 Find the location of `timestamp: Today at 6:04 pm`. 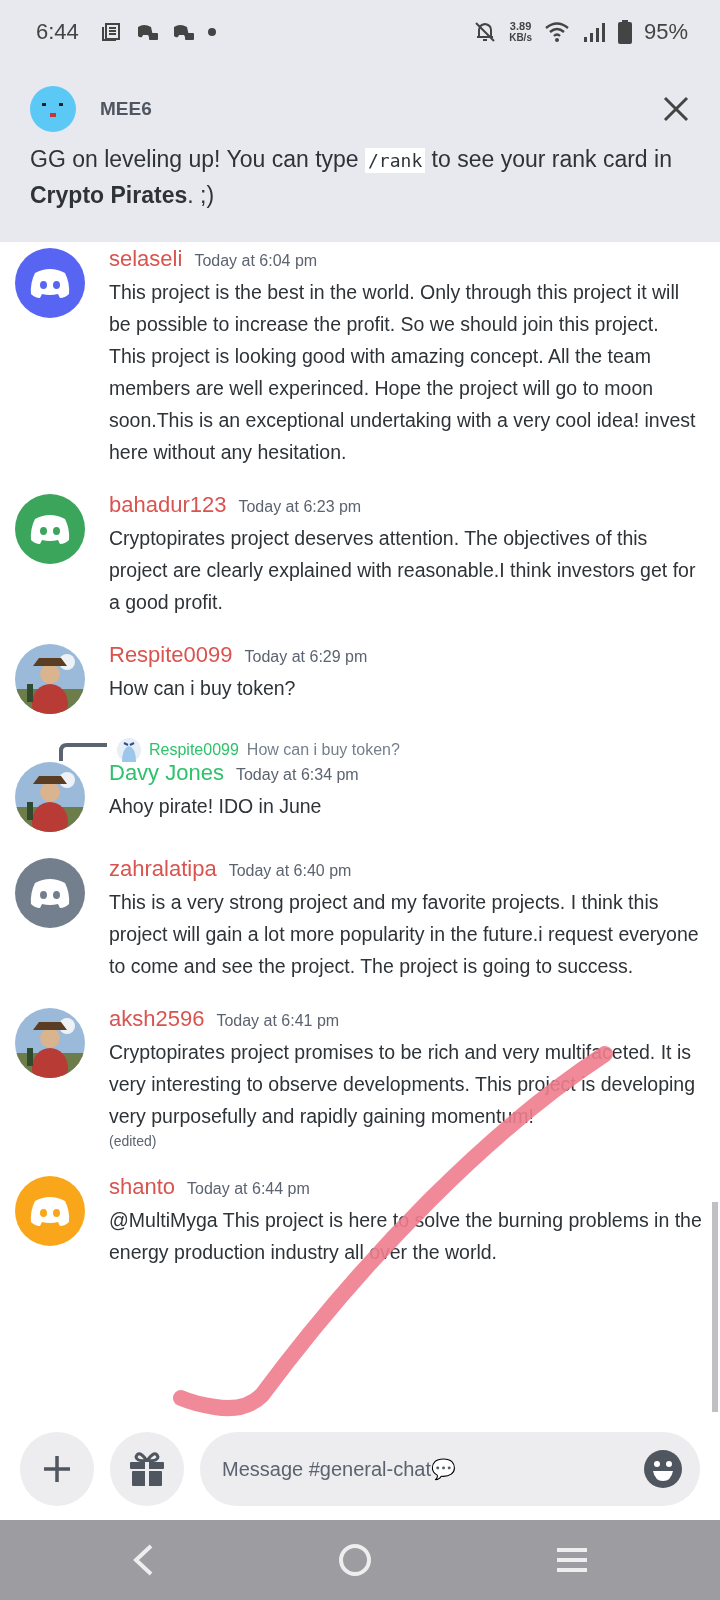

timestamp: Today at 6:04 pm is located at coordinates (256, 261).